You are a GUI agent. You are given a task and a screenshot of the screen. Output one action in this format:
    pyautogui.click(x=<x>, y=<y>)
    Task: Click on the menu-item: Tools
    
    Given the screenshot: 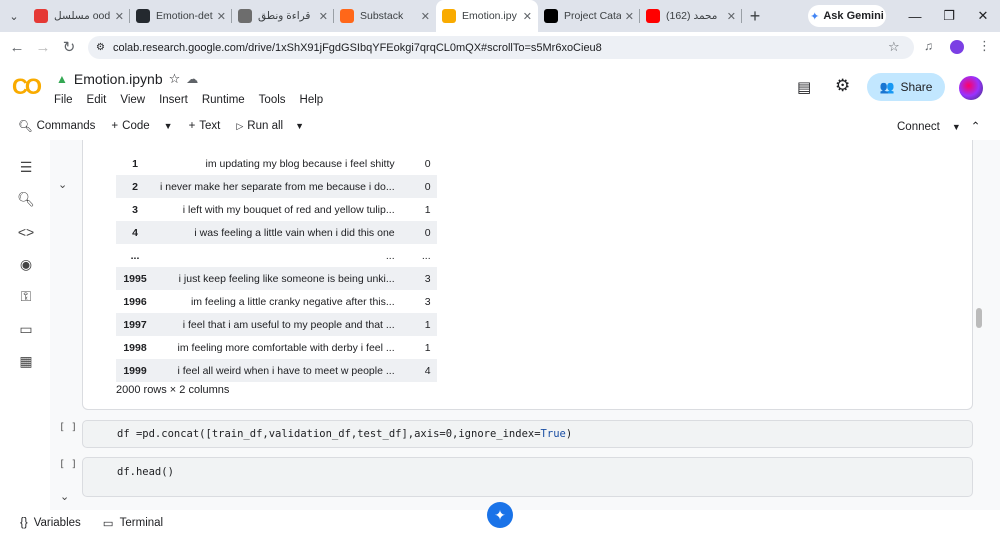 What is the action you would take?
    pyautogui.click(x=272, y=100)
    